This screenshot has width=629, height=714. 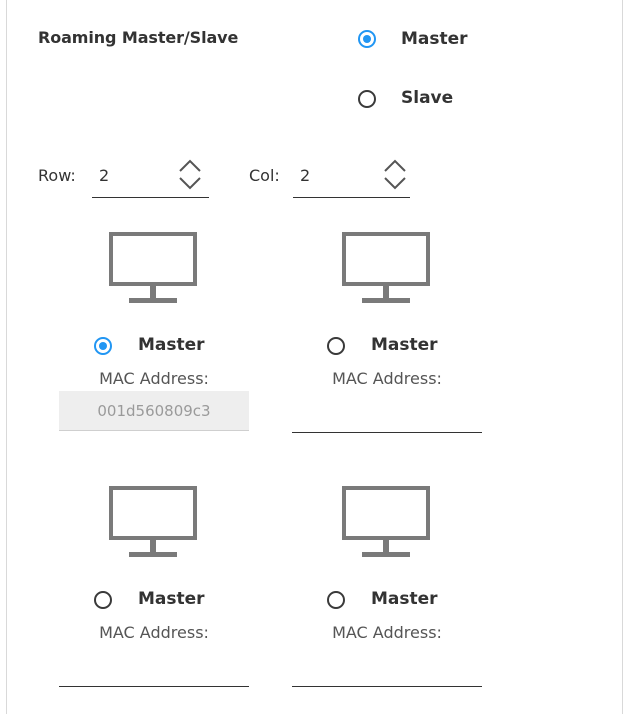 What do you see at coordinates (104, 175) in the screenshot?
I see `row-value: 2` at bounding box center [104, 175].